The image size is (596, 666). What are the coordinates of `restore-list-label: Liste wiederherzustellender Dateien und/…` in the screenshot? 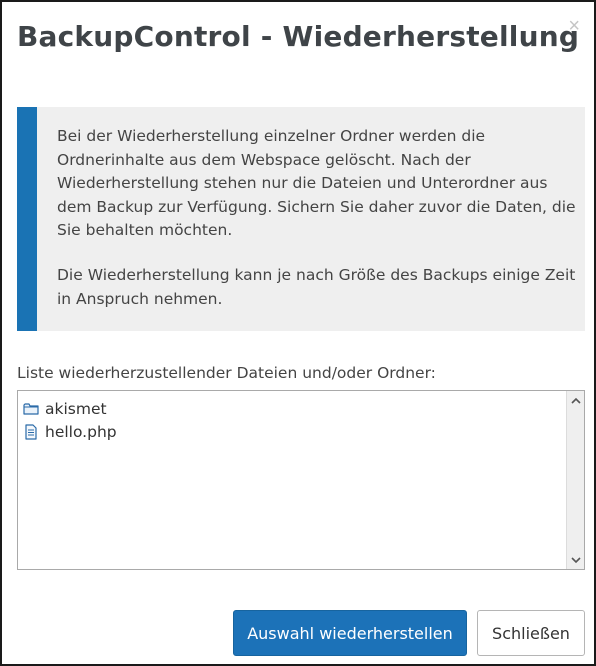 It's located at (226, 373).